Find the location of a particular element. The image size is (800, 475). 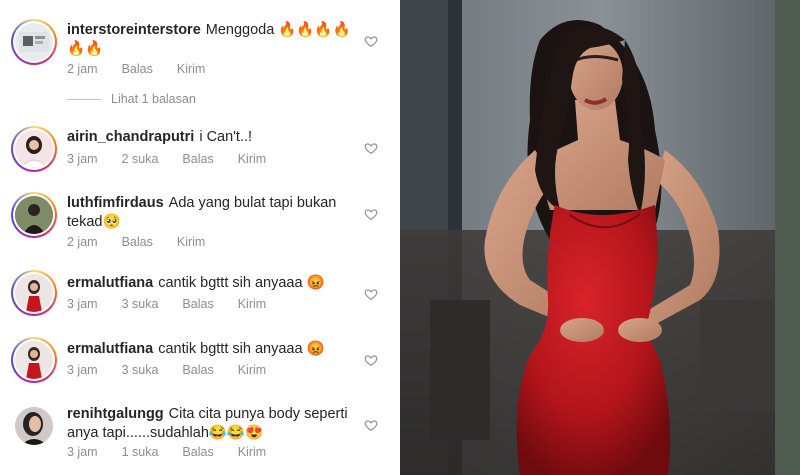

comment-username: interstoreinterstore is located at coordinates (134, 30).